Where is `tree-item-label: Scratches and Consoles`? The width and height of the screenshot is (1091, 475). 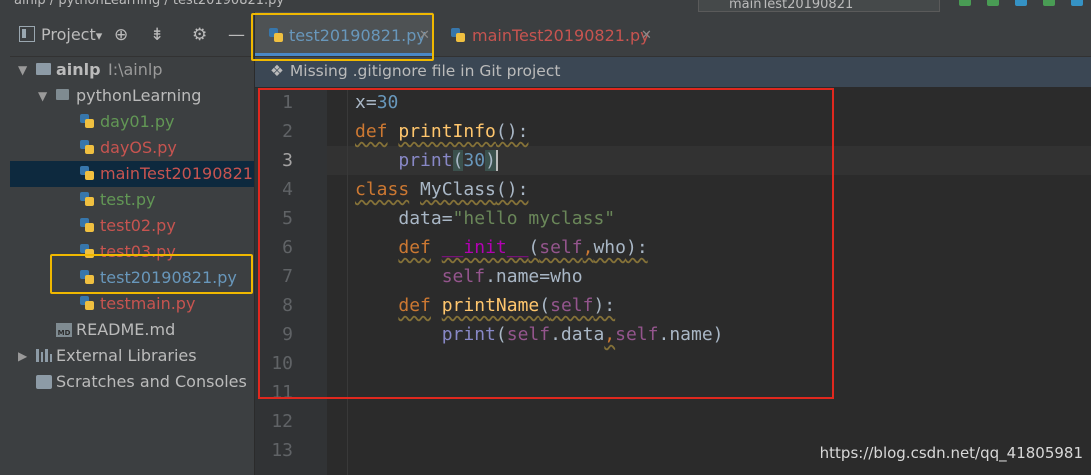
tree-item-label: Scratches and Consoles is located at coordinates (151, 381).